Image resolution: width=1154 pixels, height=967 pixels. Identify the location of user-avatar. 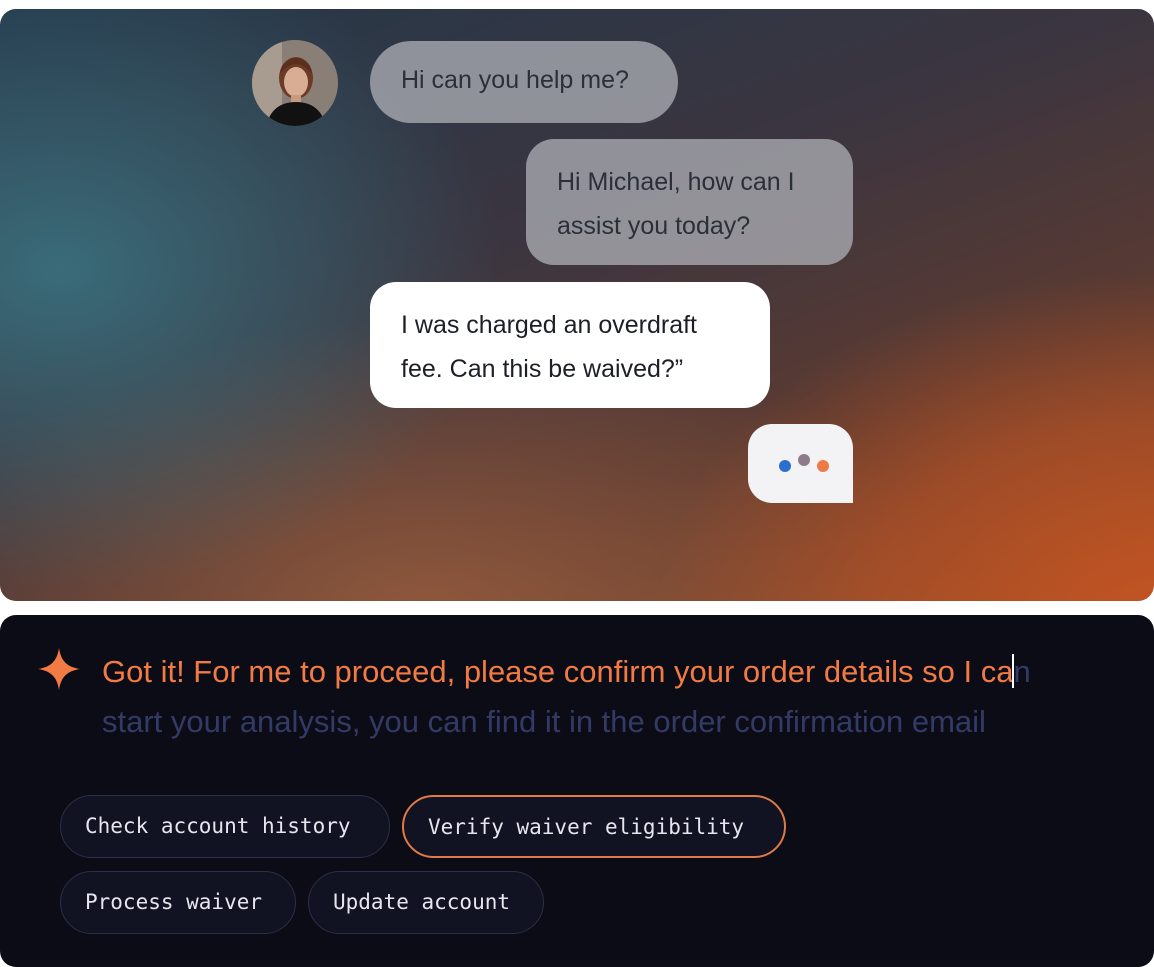
(295, 83).